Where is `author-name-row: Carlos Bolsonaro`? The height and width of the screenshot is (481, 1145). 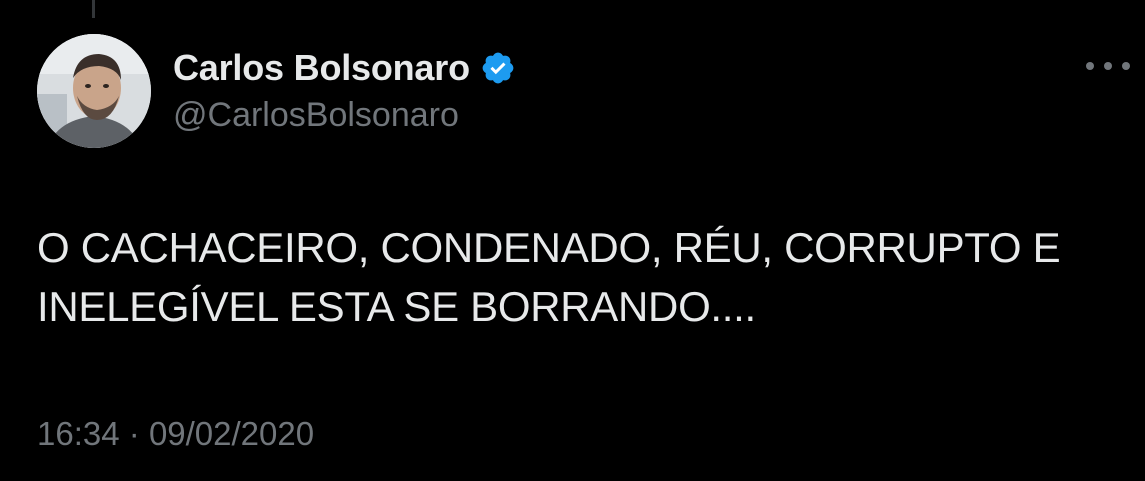 author-name-row: Carlos Bolsonaro is located at coordinates (344, 68).